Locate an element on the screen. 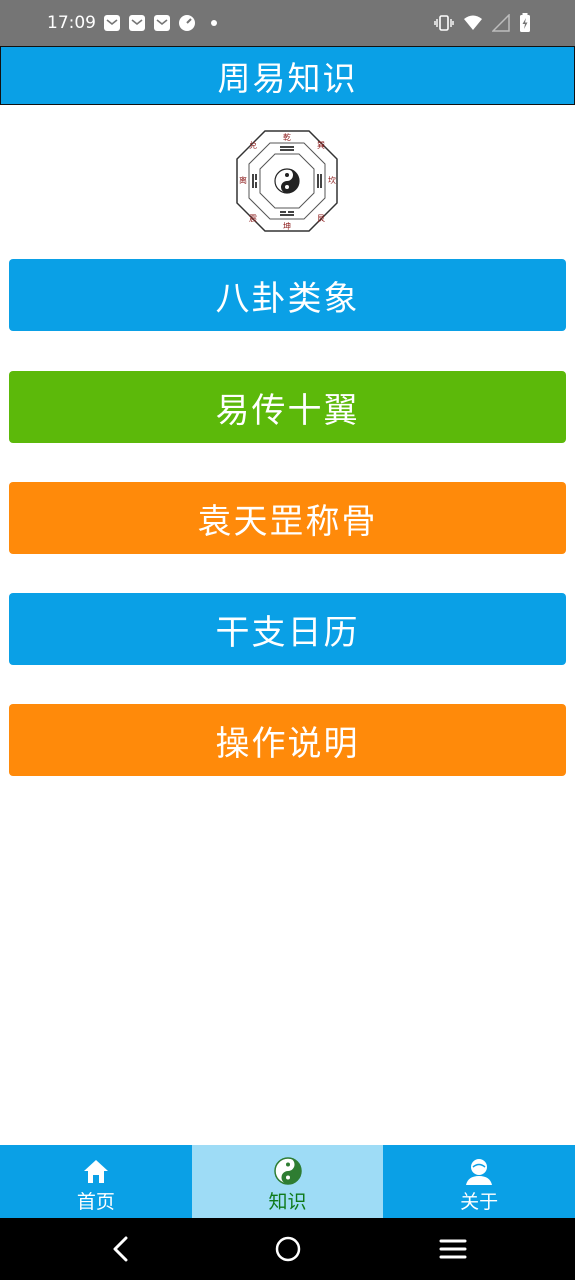 This screenshot has width=575, height=1280. nav-item-home: 首页 is located at coordinates (96, 1181).